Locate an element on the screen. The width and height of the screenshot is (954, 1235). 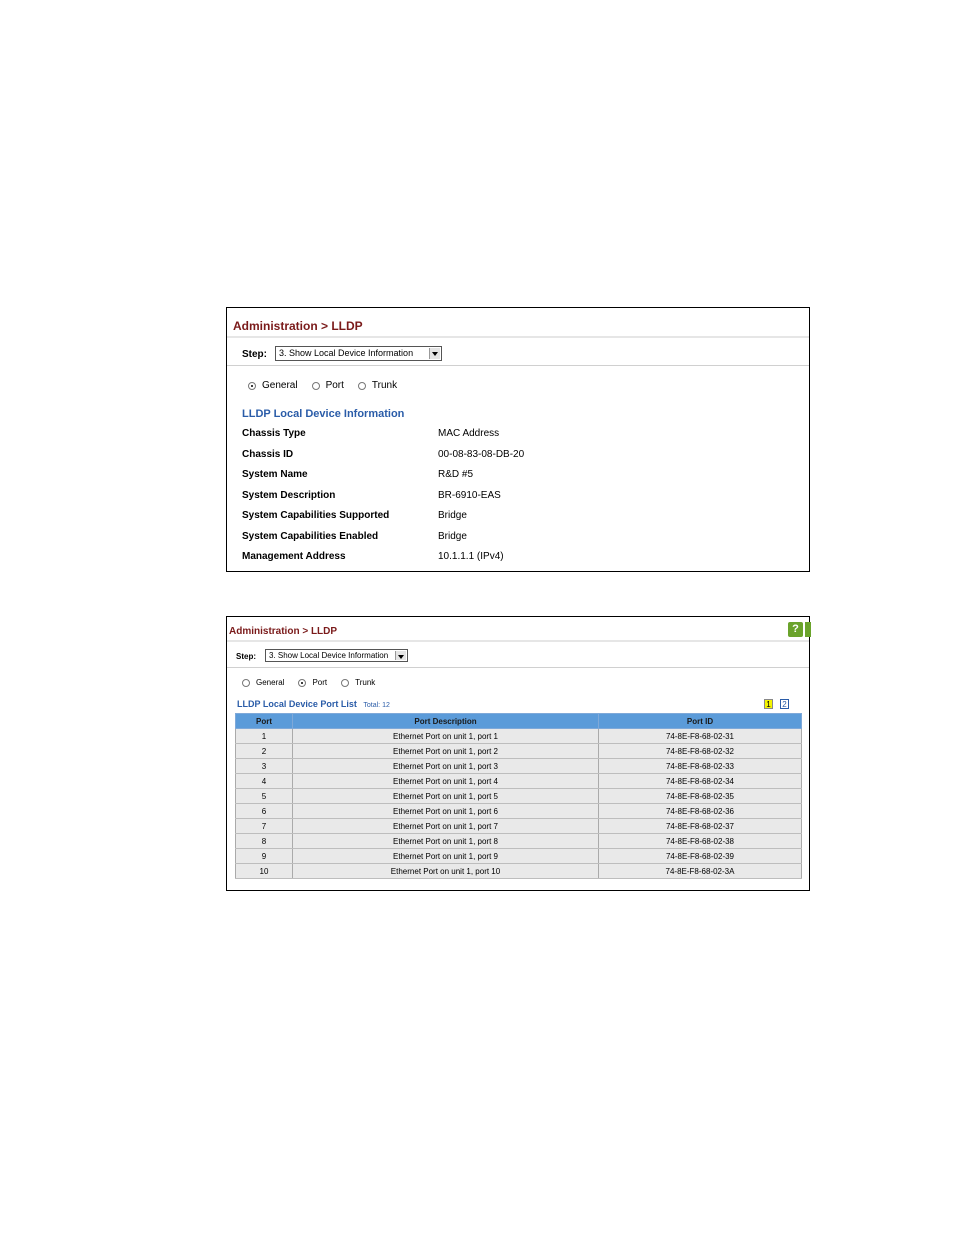
info-row-capabilities-enabled: System Capabilities Enabled Bridge is located at coordinates (522, 538).